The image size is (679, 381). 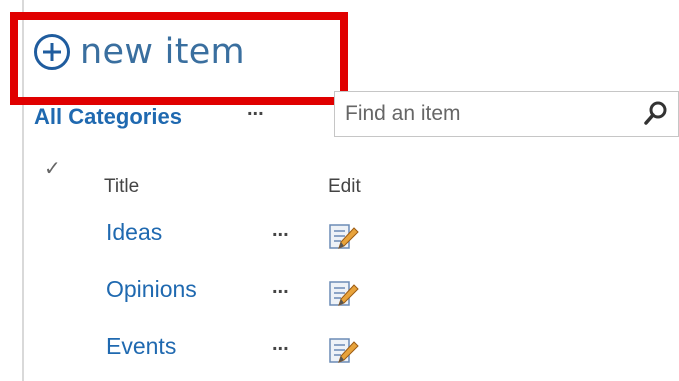 What do you see at coordinates (108, 117) in the screenshot?
I see `view-selector-all-categories: All Categories` at bounding box center [108, 117].